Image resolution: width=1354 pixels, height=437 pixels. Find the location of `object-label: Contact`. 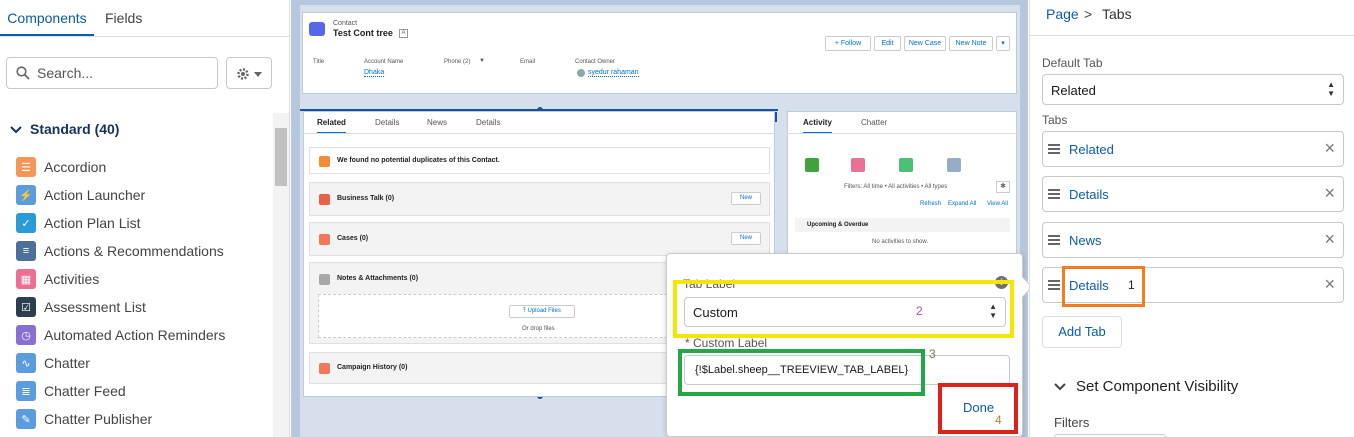

object-label: Contact is located at coordinates (345, 23).